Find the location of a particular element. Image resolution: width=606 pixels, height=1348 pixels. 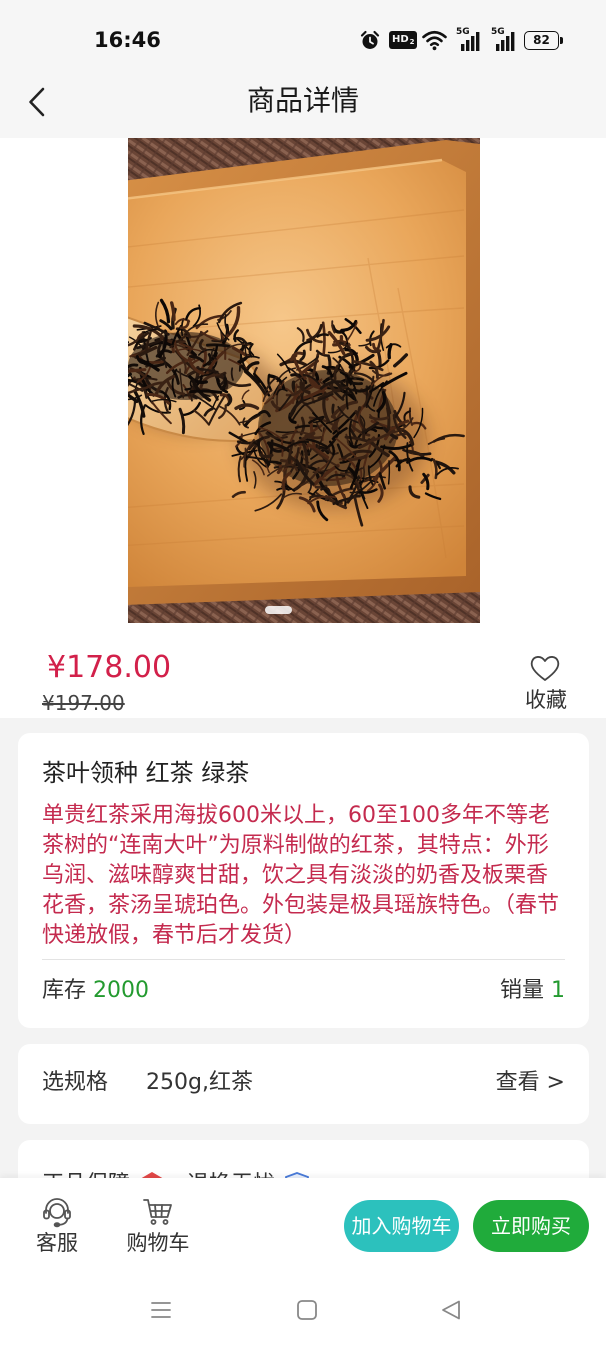

page-title: 商品详情 is located at coordinates (302, 100).